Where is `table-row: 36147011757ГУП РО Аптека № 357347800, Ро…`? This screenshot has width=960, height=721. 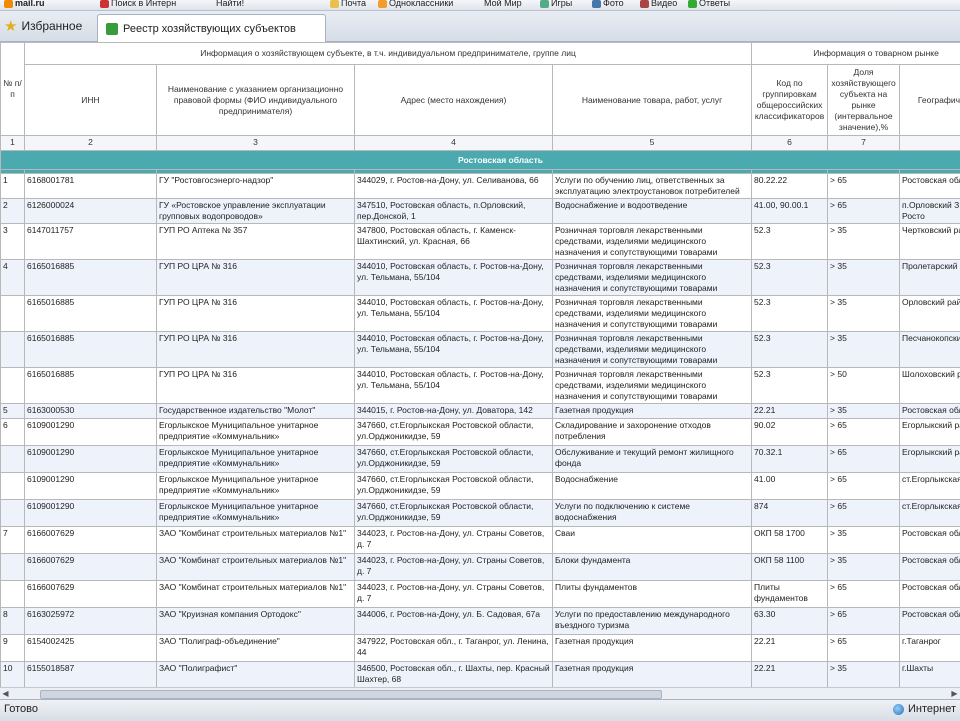
table-row: 36147011757ГУП РО Аптека № 357347800, Ро… is located at coordinates (480, 242).